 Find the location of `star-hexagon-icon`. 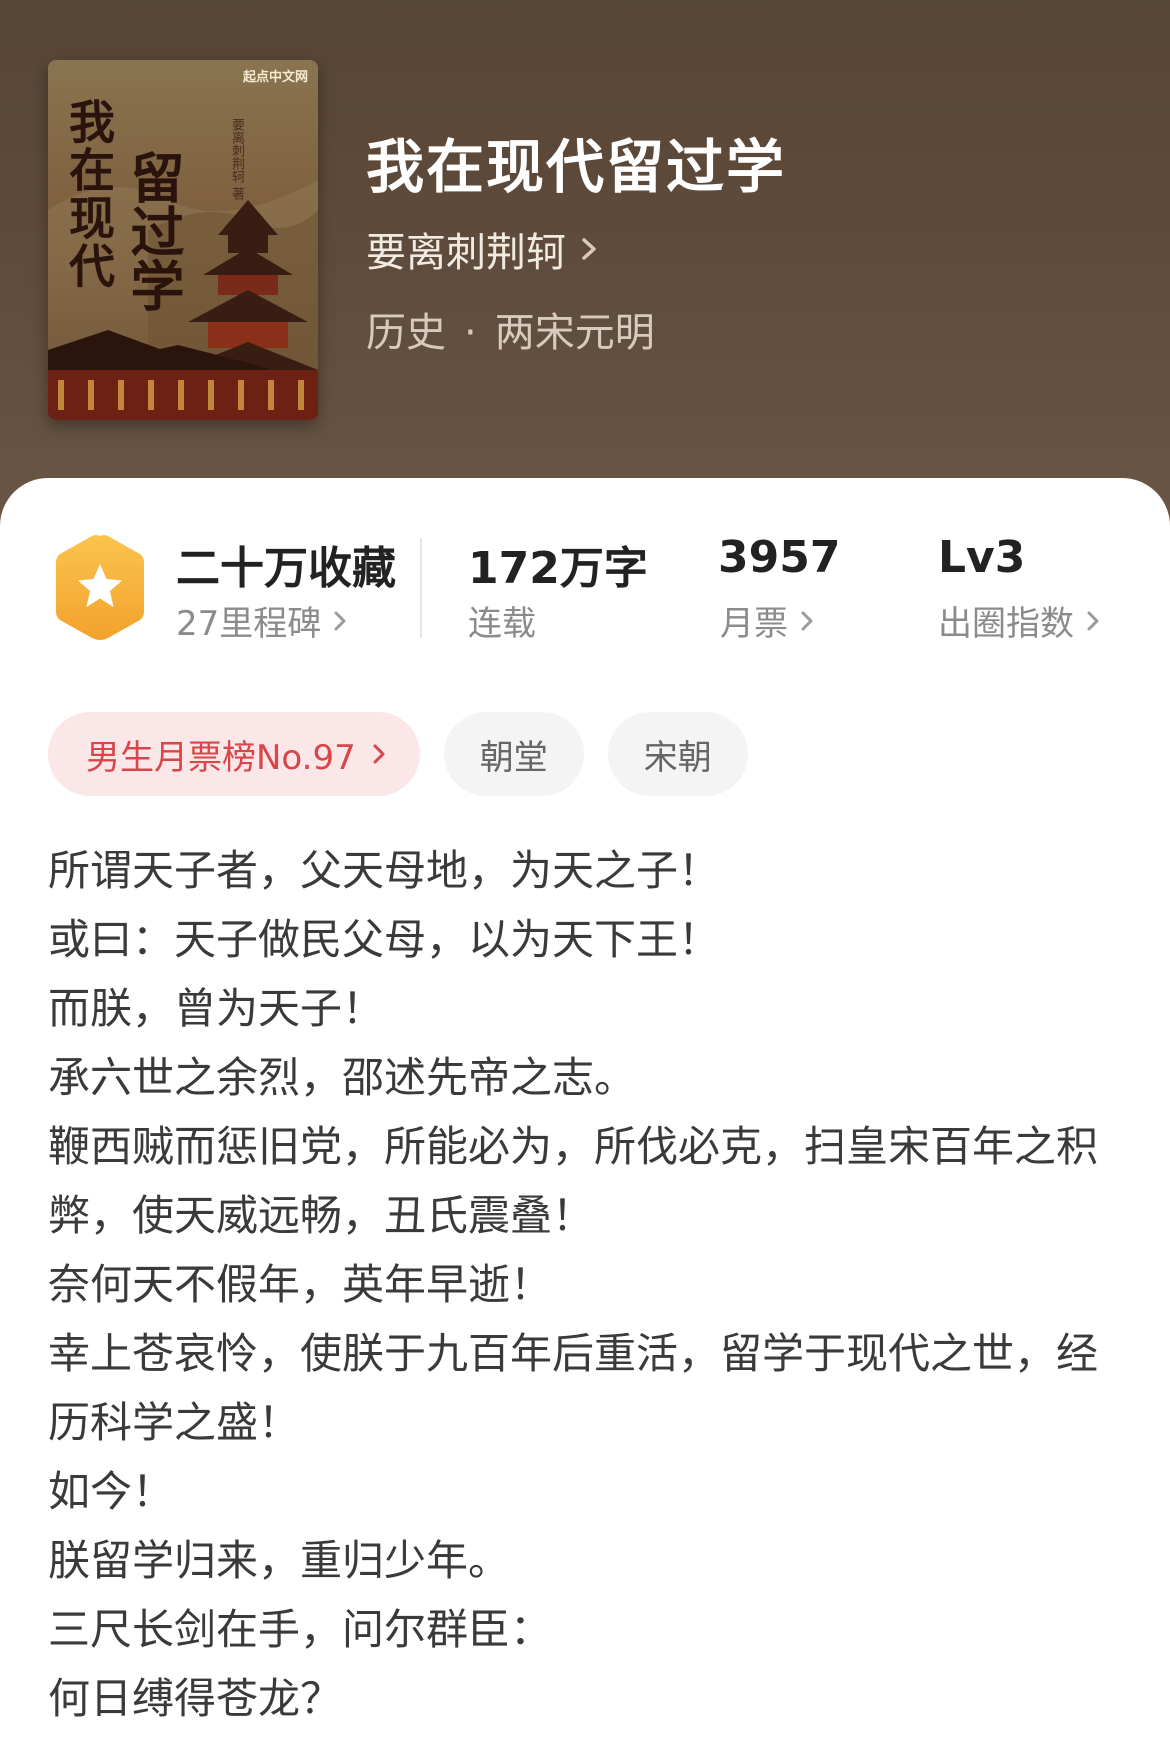

star-hexagon-icon is located at coordinates (100, 587).